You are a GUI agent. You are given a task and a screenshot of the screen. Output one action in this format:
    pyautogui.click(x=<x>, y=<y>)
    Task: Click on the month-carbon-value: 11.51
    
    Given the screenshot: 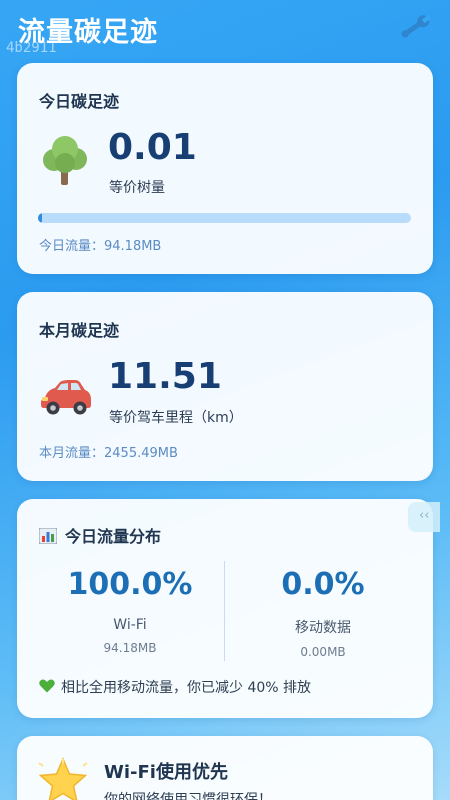 What is the action you would take?
    pyautogui.click(x=165, y=376)
    